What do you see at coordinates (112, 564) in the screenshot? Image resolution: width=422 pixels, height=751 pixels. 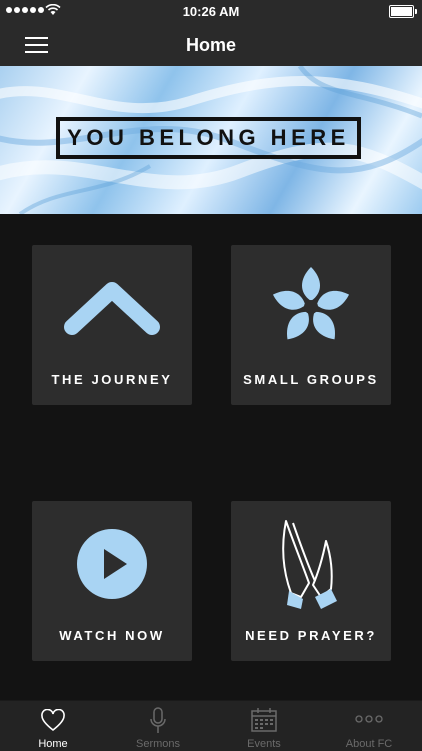 I see `play-icon` at bounding box center [112, 564].